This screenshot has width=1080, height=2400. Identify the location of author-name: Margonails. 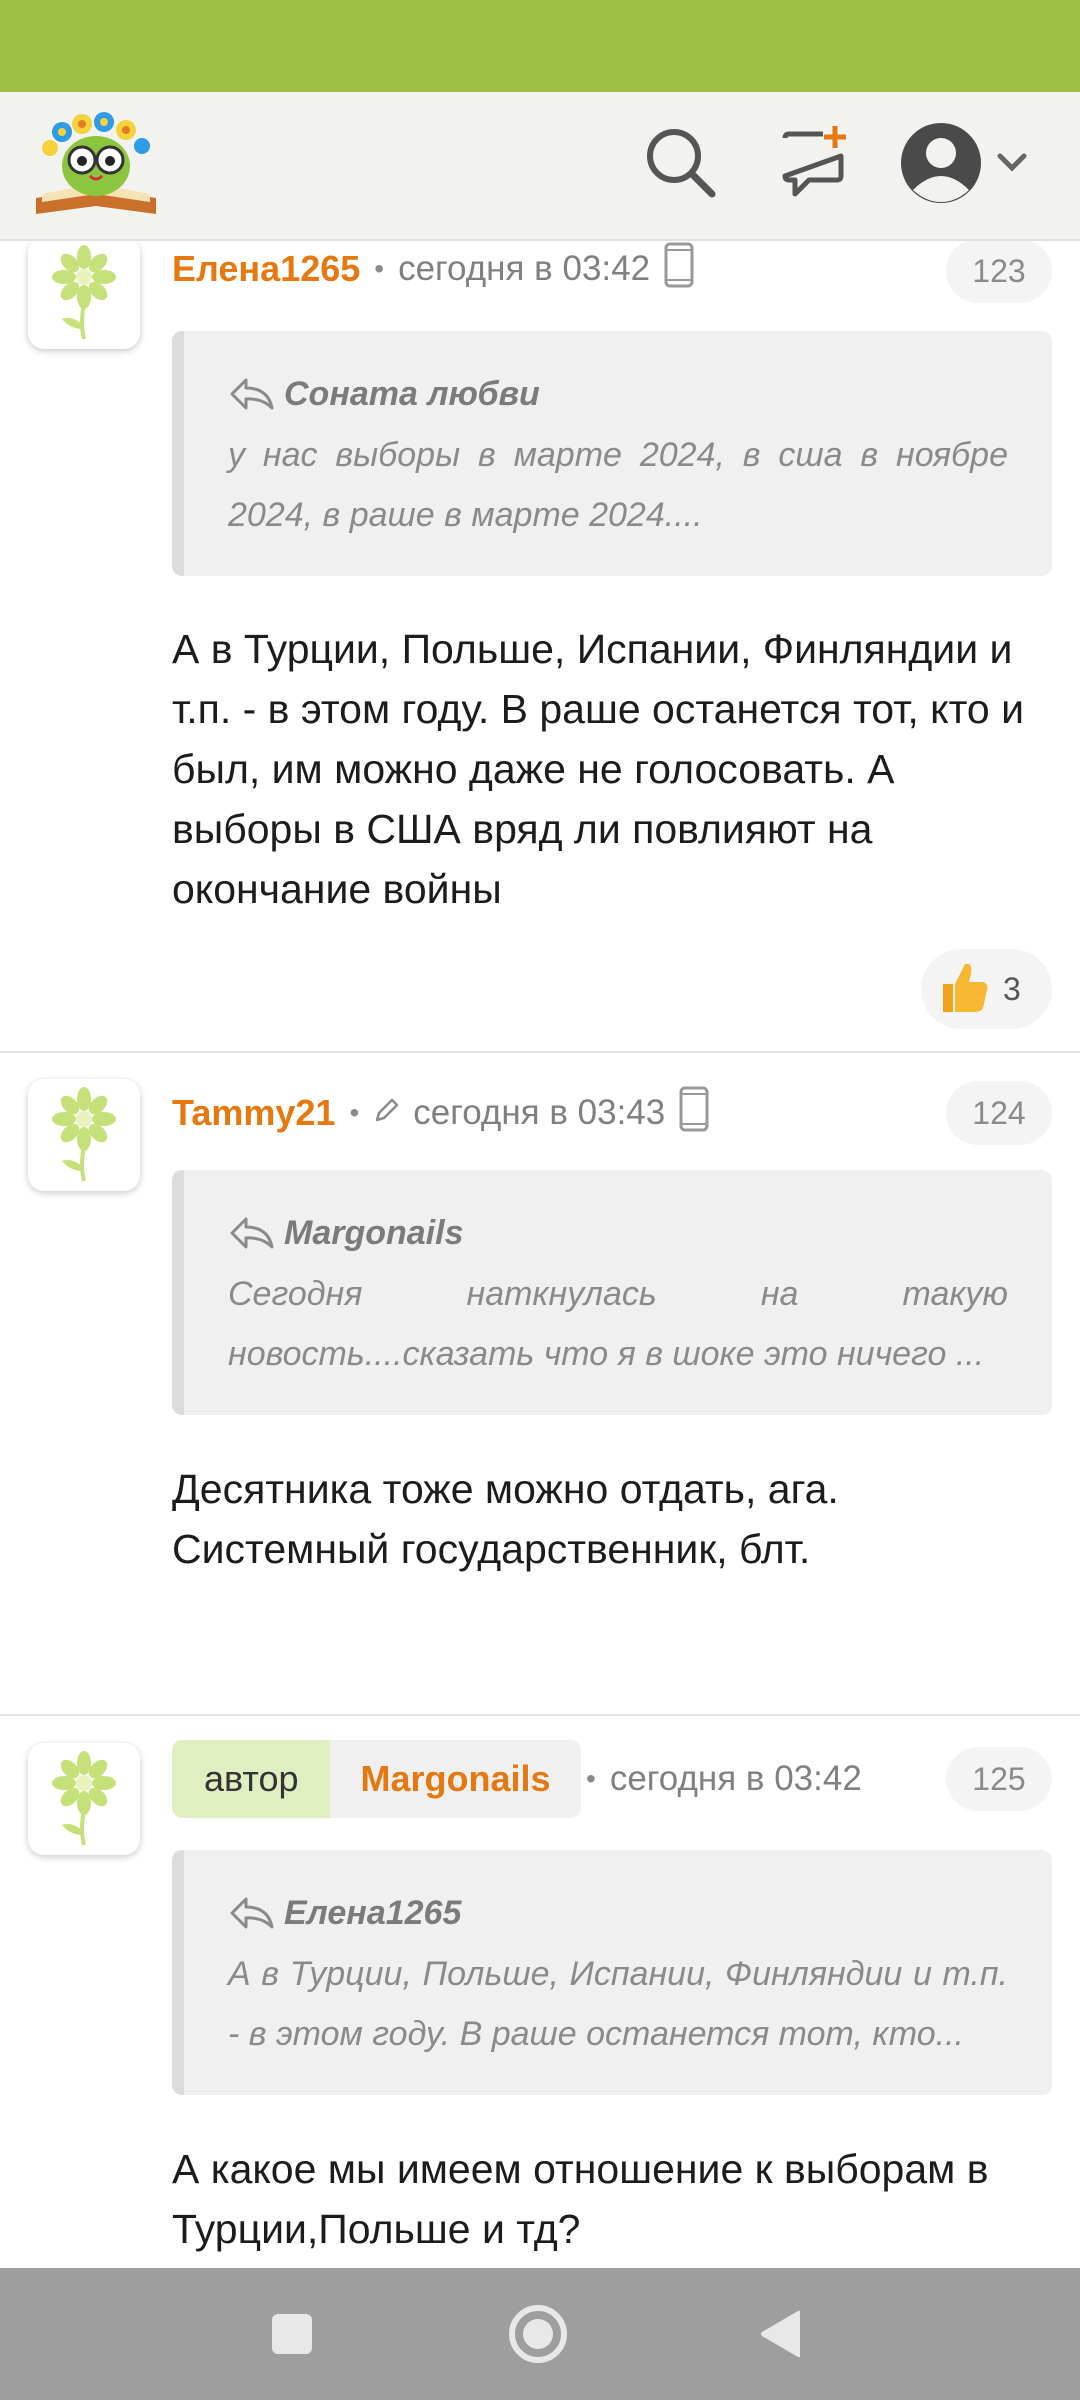
(455, 1779).